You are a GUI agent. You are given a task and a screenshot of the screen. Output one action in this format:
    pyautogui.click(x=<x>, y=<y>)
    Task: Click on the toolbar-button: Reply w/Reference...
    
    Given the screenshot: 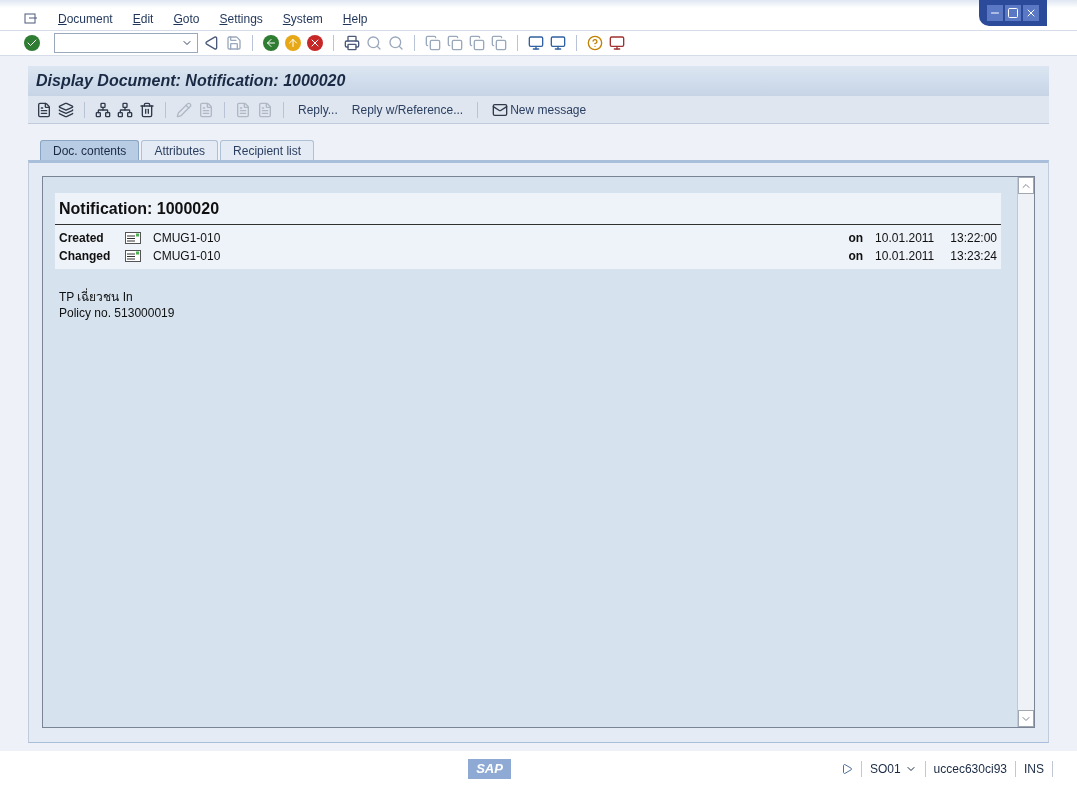 What is the action you would take?
    pyautogui.click(x=407, y=109)
    